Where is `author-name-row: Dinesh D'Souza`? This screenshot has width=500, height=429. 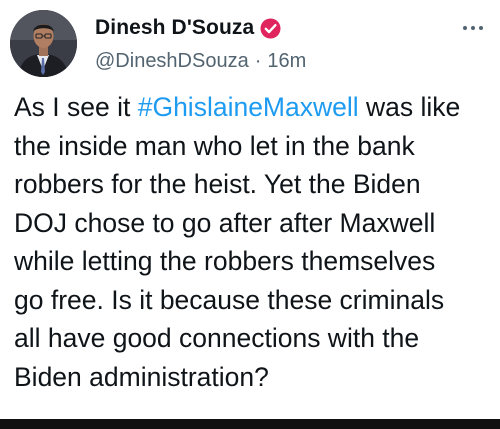
author-name-row: Dinesh D'Souza is located at coordinates (188, 28).